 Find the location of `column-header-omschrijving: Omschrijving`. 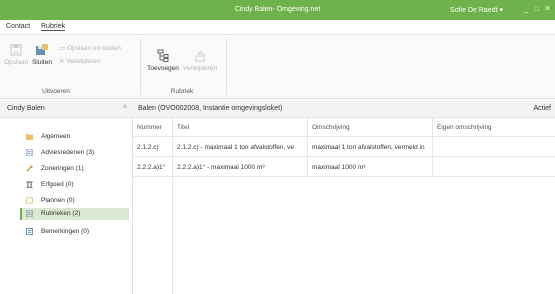

column-header-omschrijving: Omschrijving is located at coordinates (370, 127).